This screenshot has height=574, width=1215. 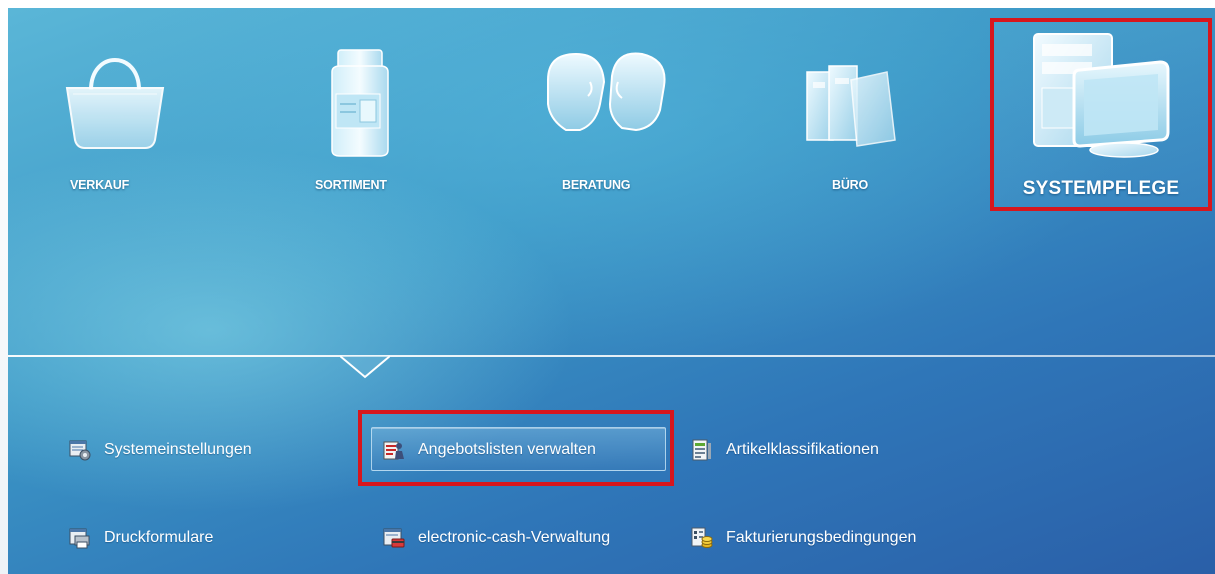 I want to click on nav-item-buero: BÜRO, so click(x=885, y=120).